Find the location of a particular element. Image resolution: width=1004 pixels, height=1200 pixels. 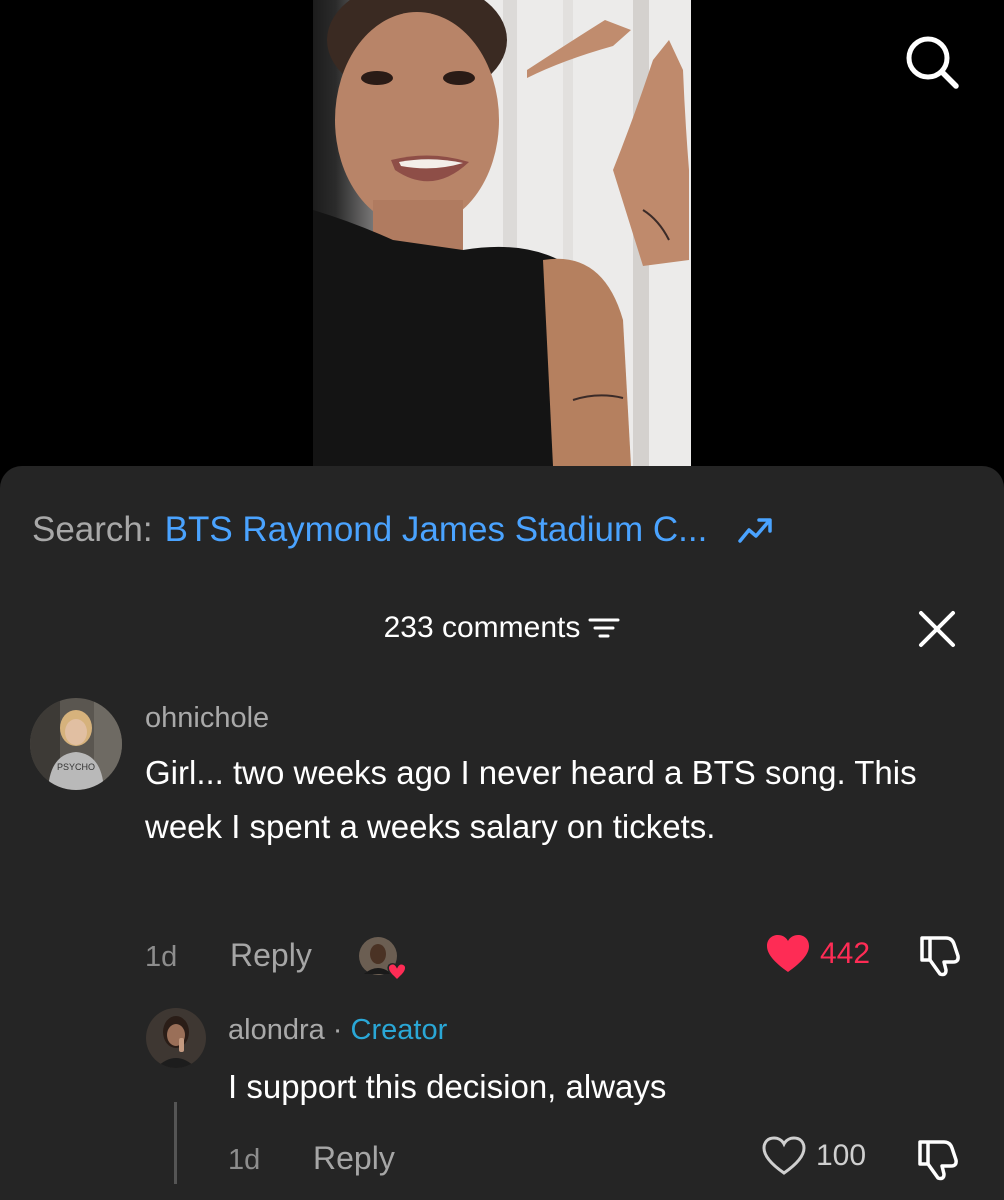

video-thumbnail is located at coordinates (502, 233).